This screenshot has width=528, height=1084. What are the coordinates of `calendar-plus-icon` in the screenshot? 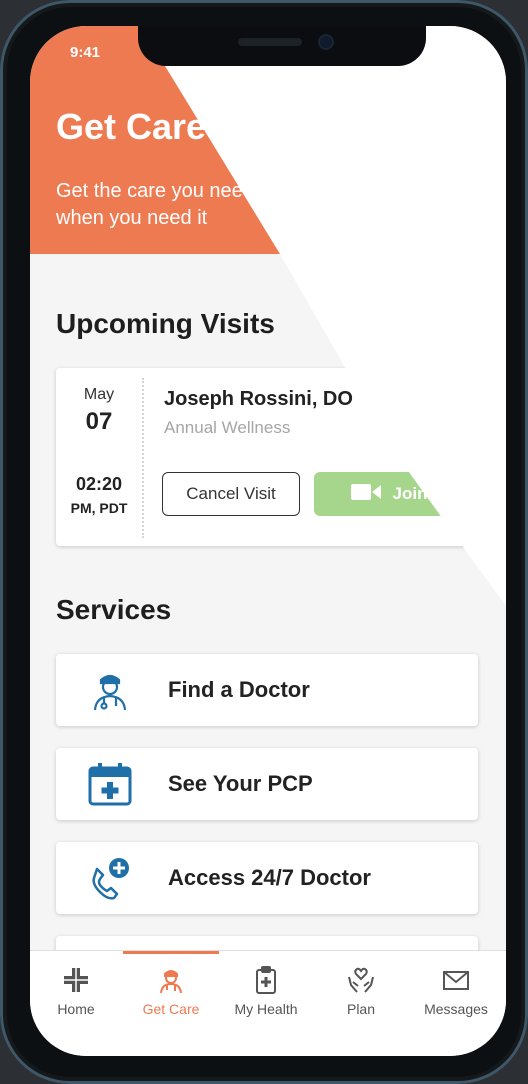 It's located at (110, 784).